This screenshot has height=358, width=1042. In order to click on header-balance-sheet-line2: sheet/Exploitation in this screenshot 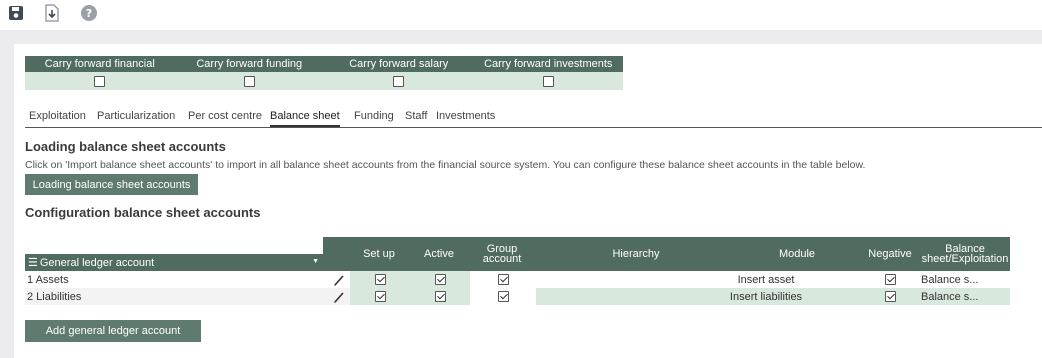, I will do `click(965, 259)`.